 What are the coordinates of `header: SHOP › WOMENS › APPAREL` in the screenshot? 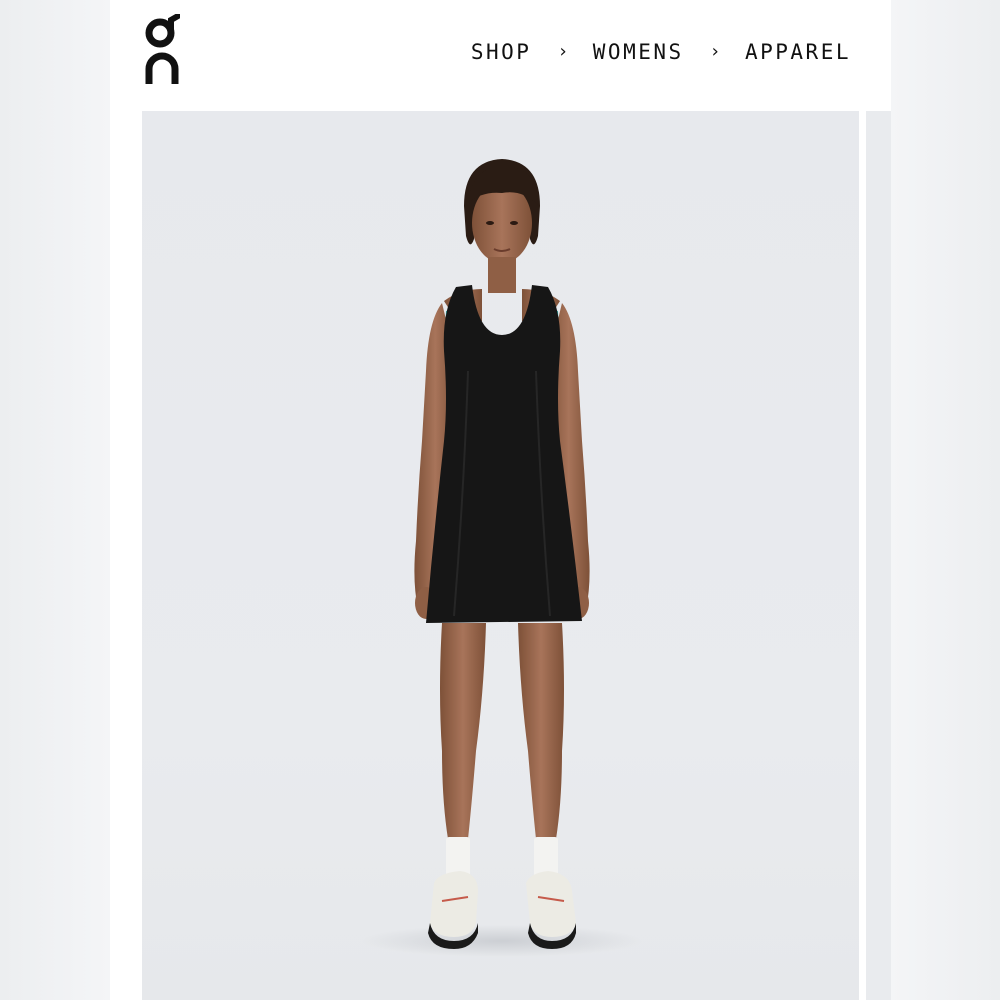 It's located at (500, 55).